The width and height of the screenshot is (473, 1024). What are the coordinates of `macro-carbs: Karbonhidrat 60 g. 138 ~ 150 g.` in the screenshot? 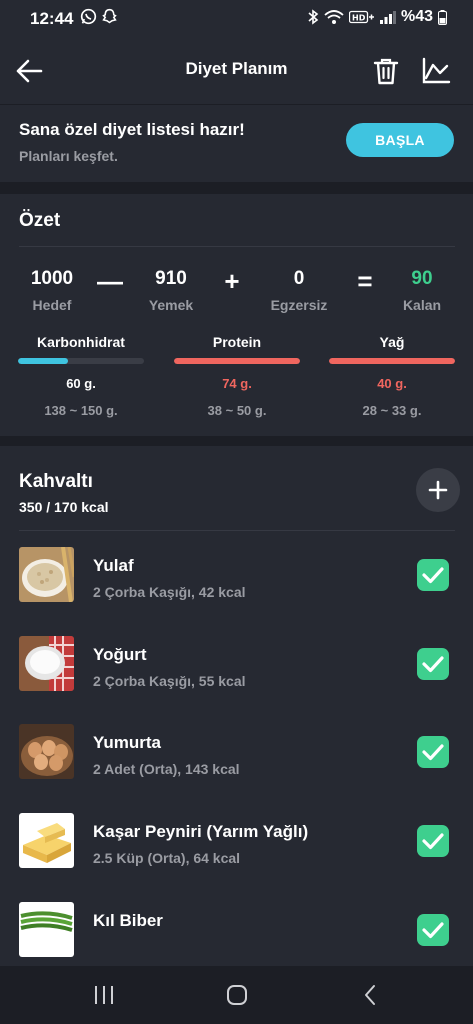 It's located at (81, 376).